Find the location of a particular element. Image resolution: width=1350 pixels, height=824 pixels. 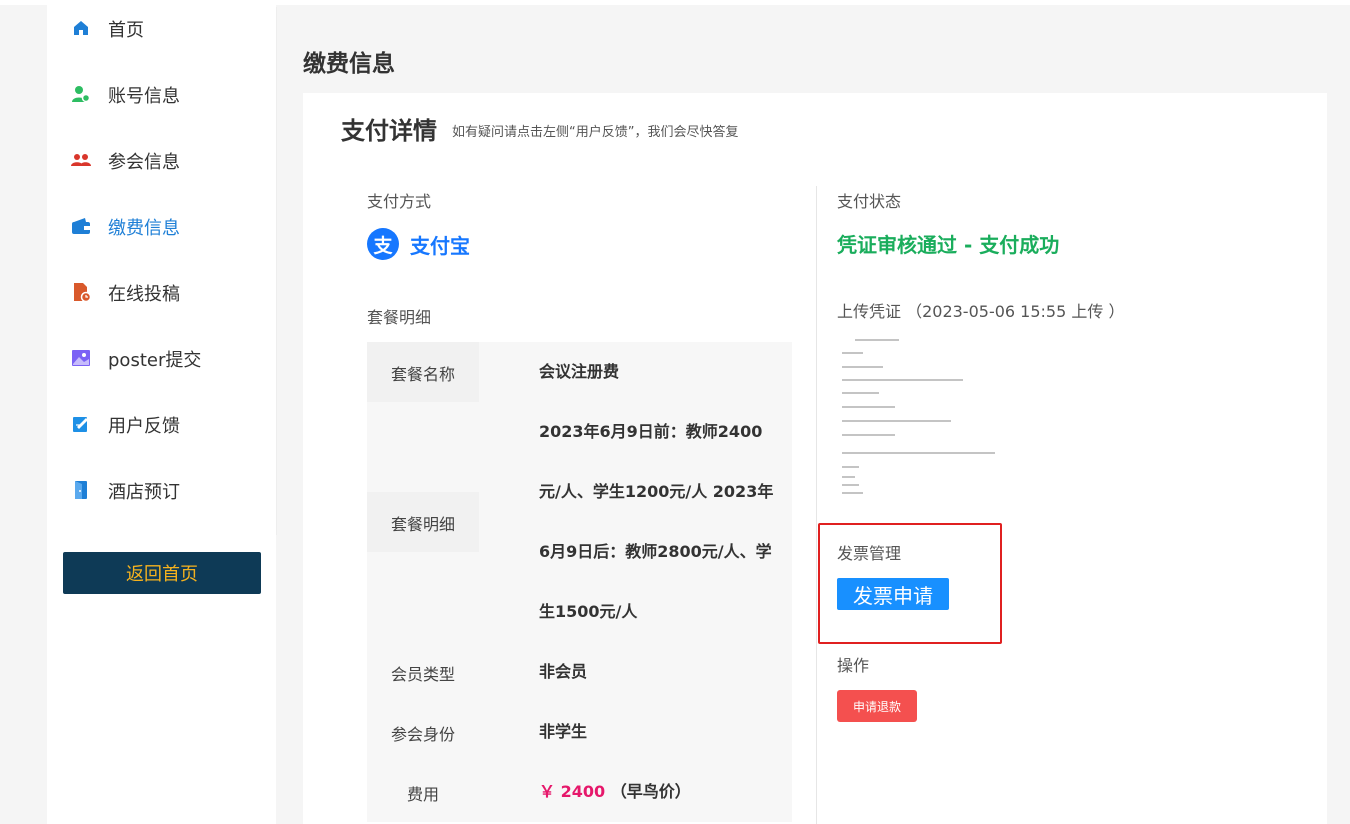

upload-voucher-label: 上传凭证 （2023-05-06 15:55 上传 ） is located at coordinates (981, 311).